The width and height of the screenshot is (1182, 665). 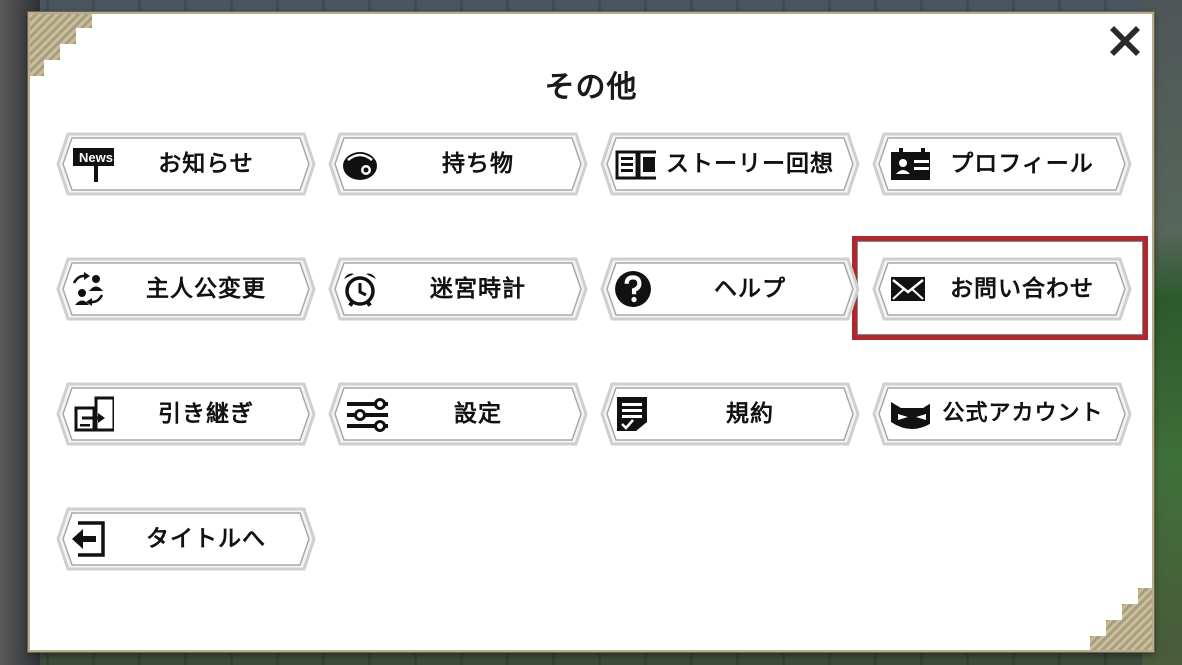 I want to click on menu-button-to-title: タイトルへ, so click(x=186, y=539).